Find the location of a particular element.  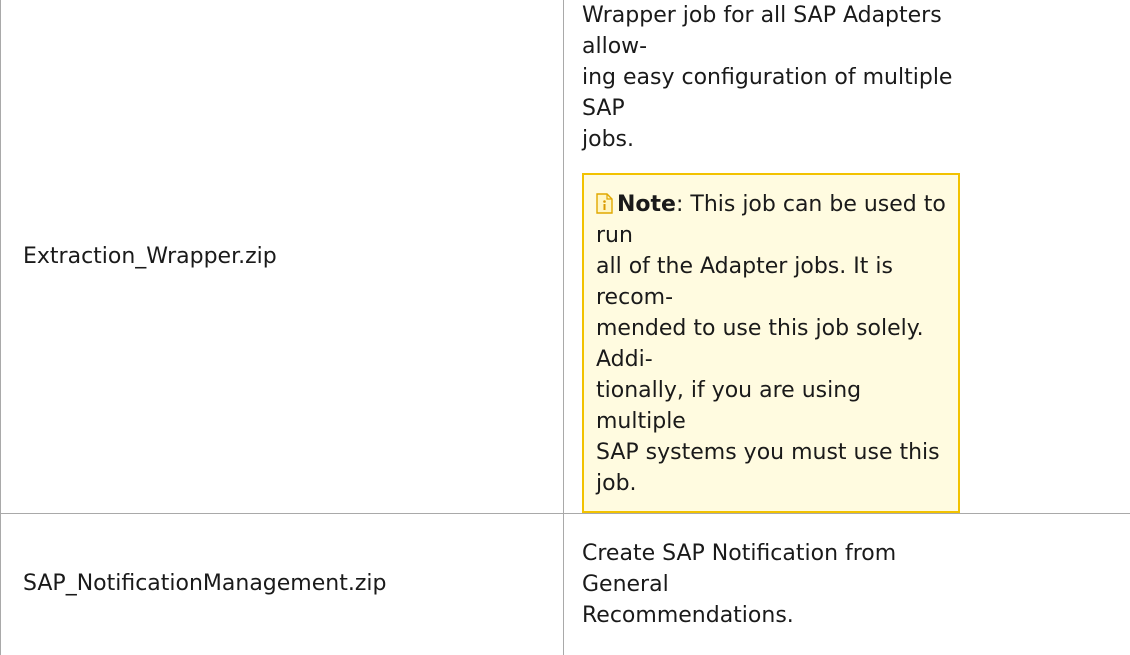

file-name: Extraction_Wrapper.zip is located at coordinates (282, 257).